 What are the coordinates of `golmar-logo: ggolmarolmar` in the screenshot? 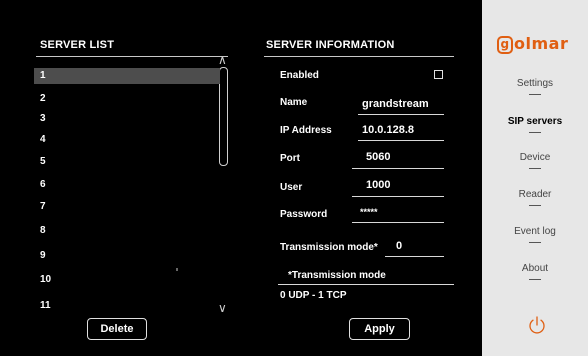 It's located at (537, 44).